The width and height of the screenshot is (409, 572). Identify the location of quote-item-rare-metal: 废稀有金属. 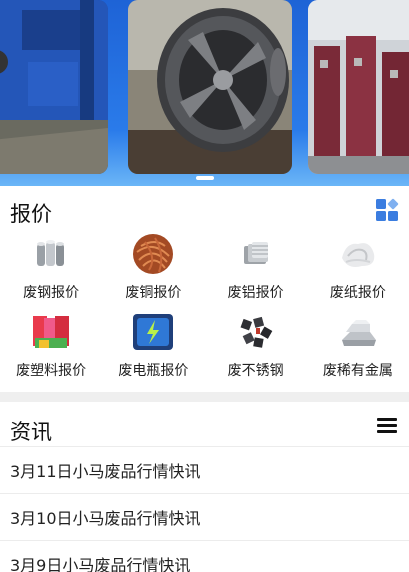
(358, 347).